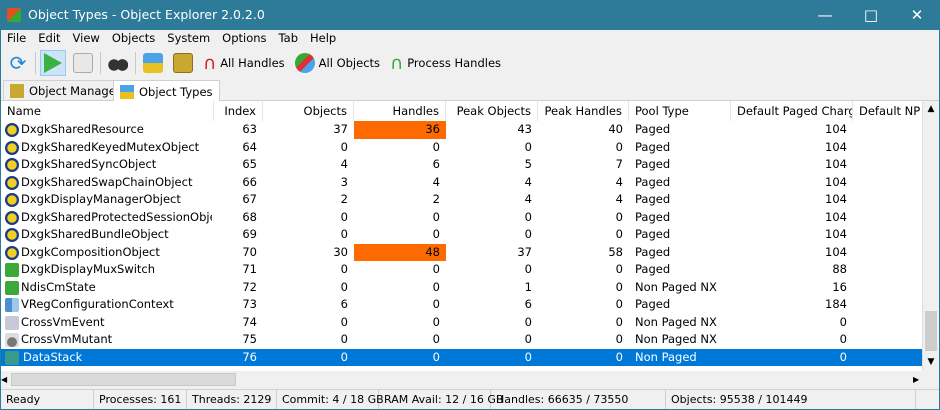 The height and width of the screenshot is (410, 940). Describe the element at coordinates (86, 38) in the screenshot. I see `menu-view: View` at that location.